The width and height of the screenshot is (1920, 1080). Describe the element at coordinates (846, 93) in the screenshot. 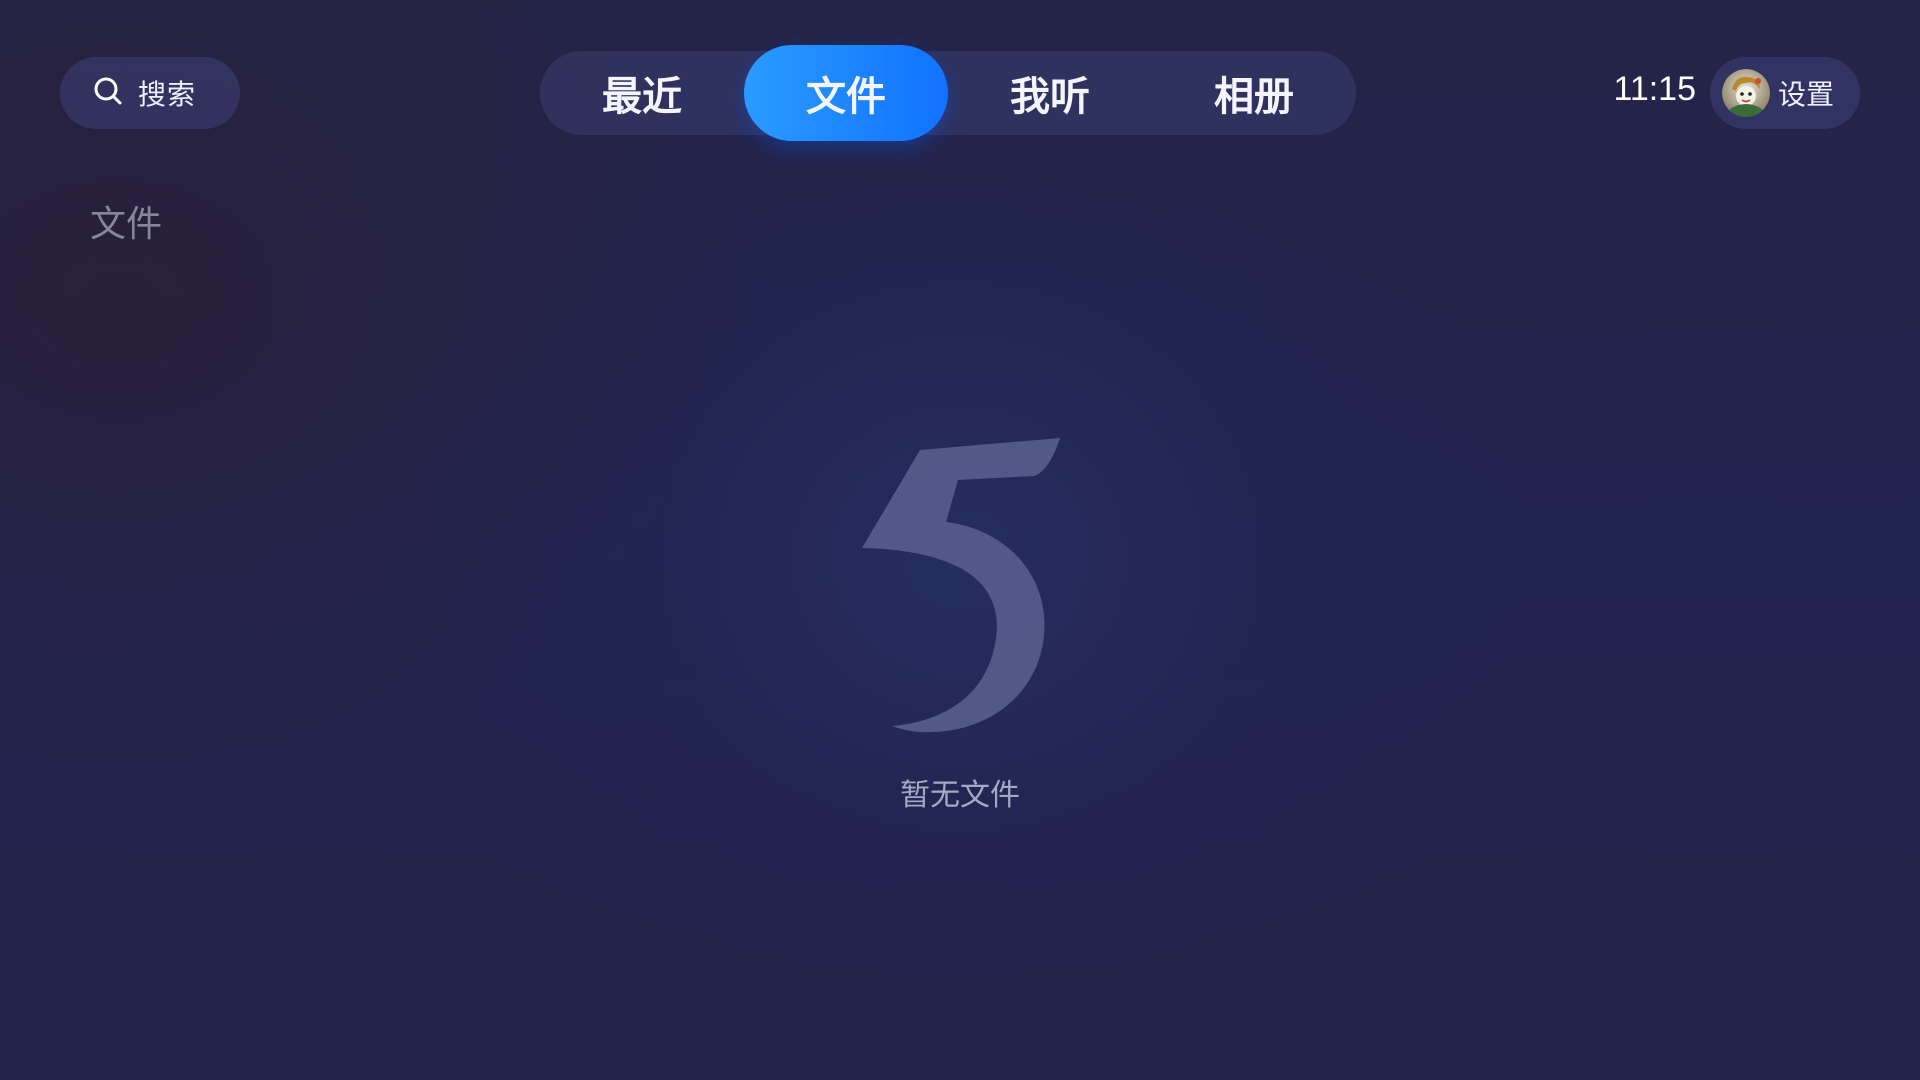

I see `tab-files: 文件` at that location.